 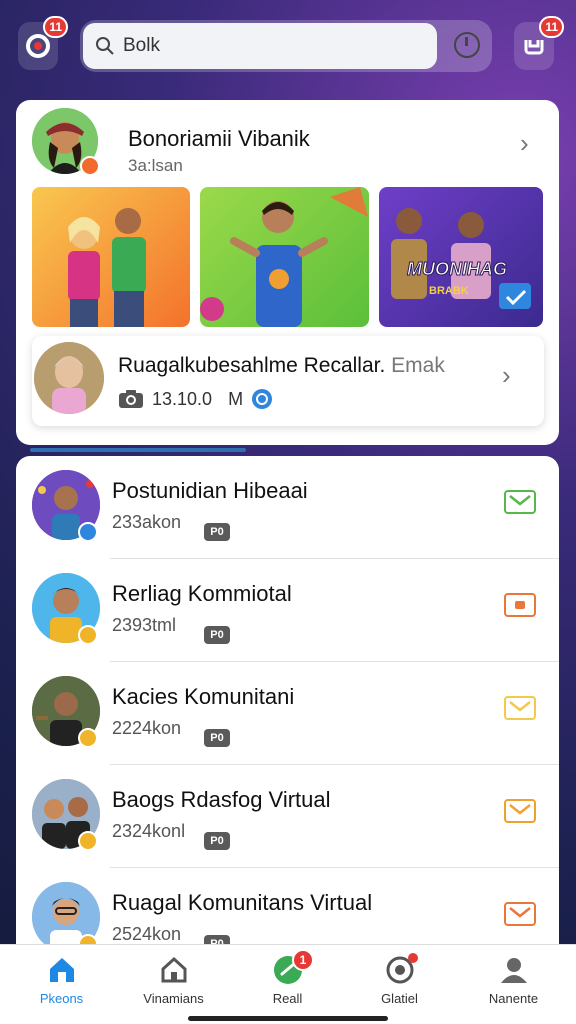 I want to click on camera-icon, so click(x=131, y=399).